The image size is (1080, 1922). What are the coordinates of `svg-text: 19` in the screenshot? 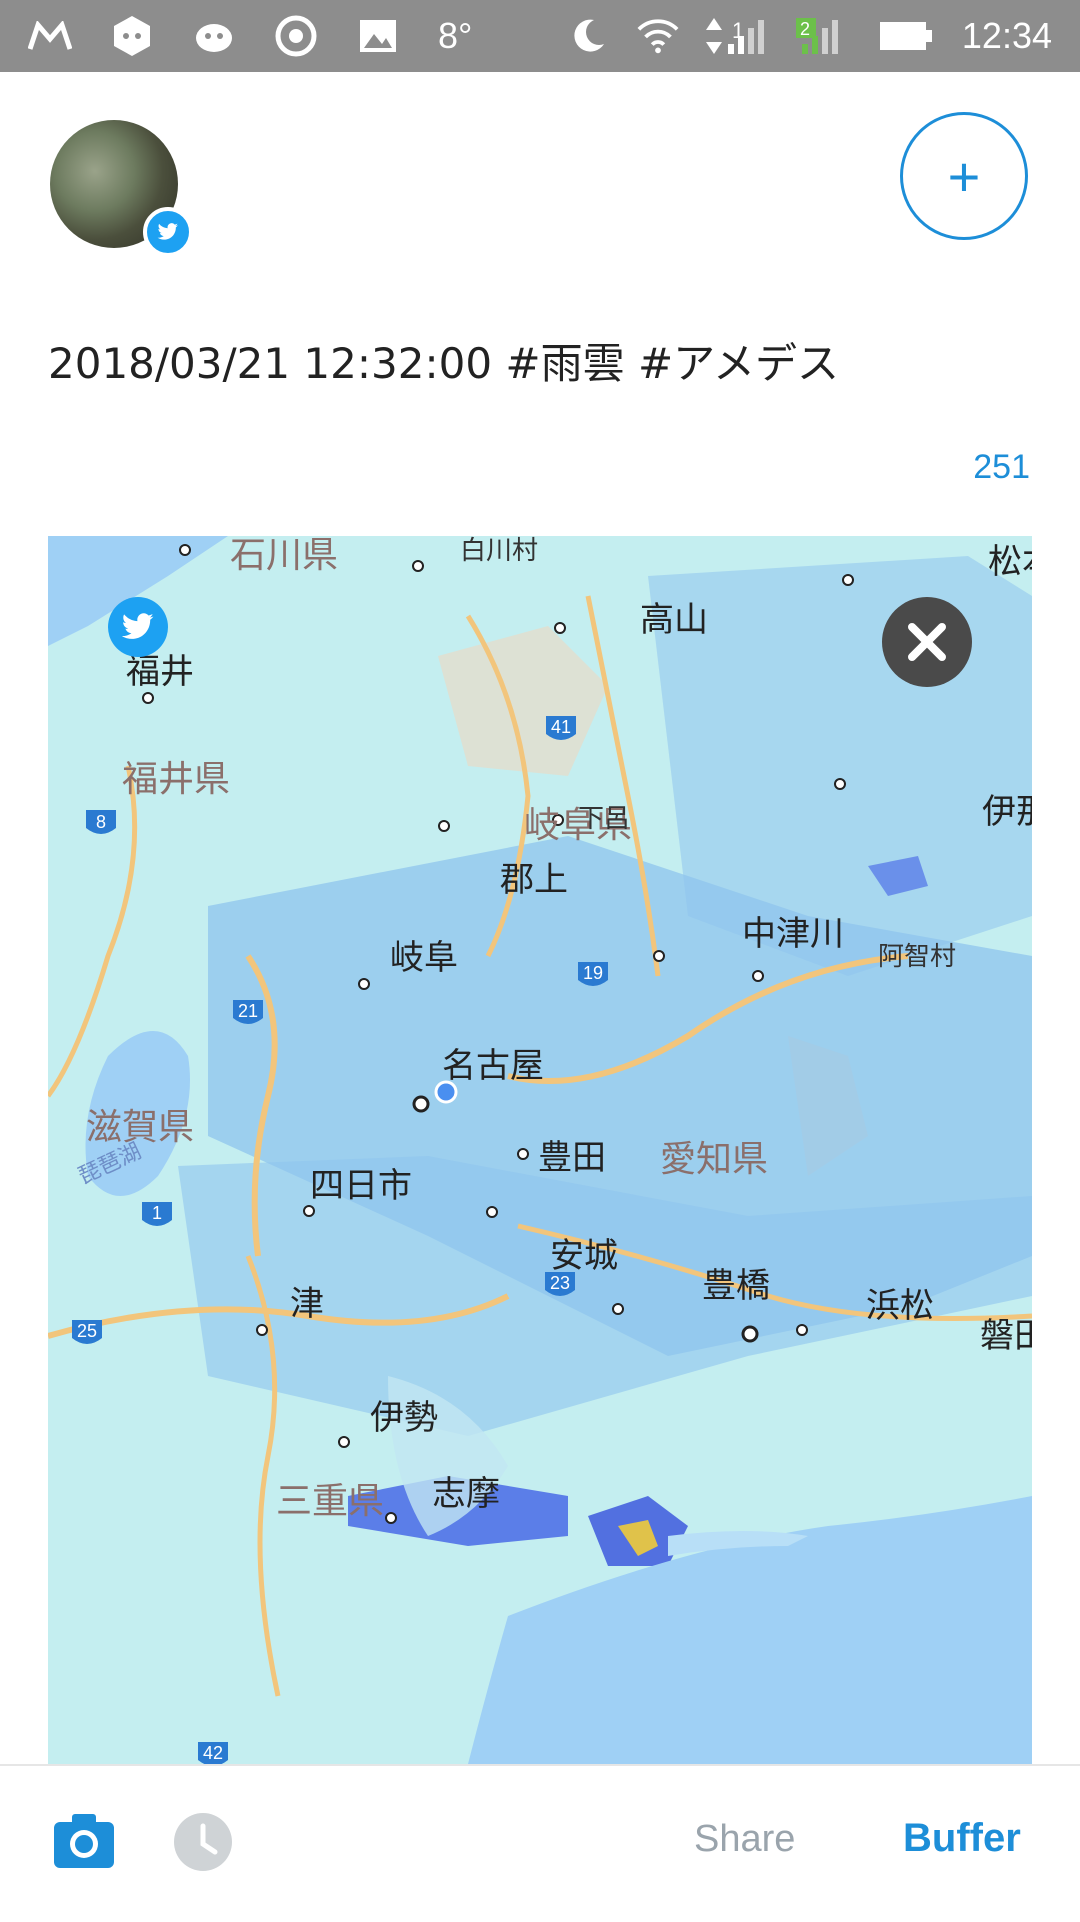 It's located at (593, 973).